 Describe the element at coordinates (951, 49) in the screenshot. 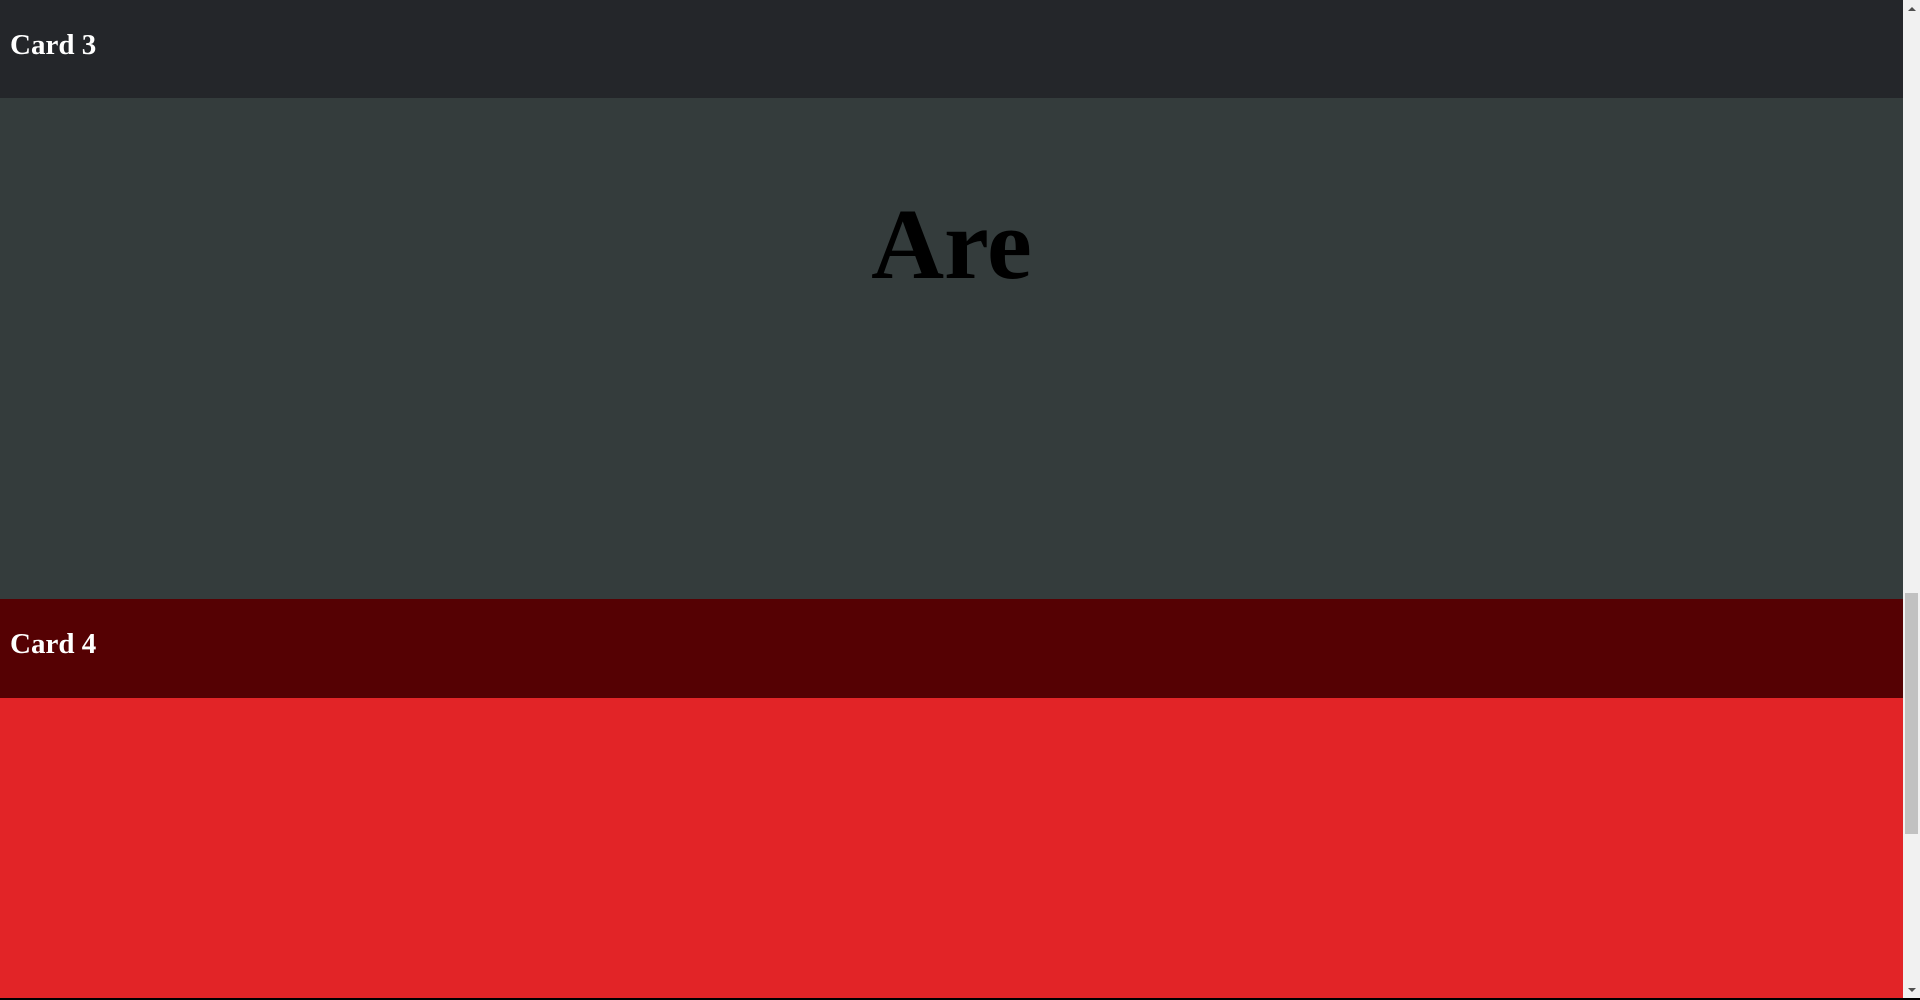

I see `card-3-header: Card 3` at that location.